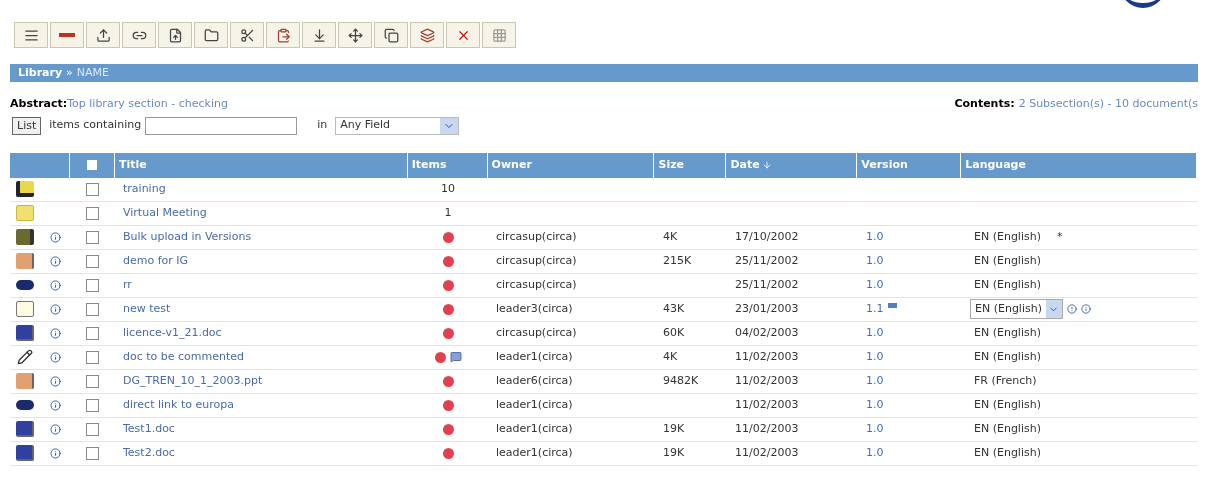 This screenshot has width=1208, height=482. I want to click on lines-icon, so click(31, 35).